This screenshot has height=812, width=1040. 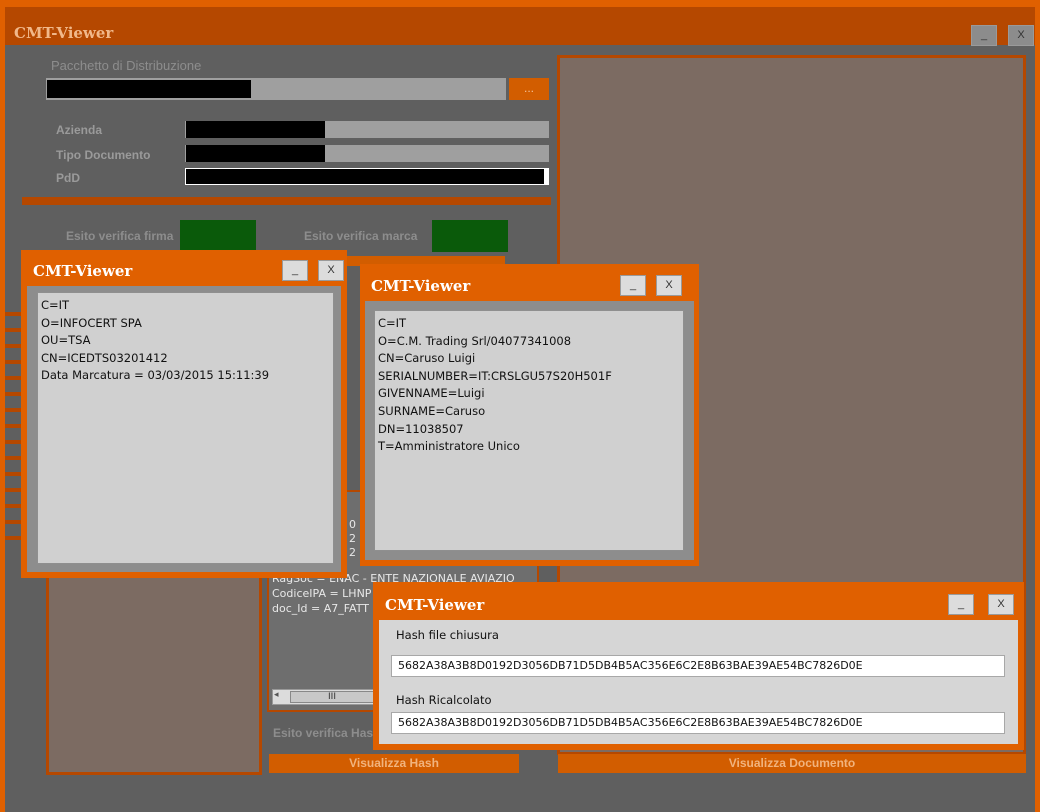 What do you see at coordinates (961, 604) in the screenshot?
I see `popup-hash-minimize-button: _` at bounding box center [961, 604].